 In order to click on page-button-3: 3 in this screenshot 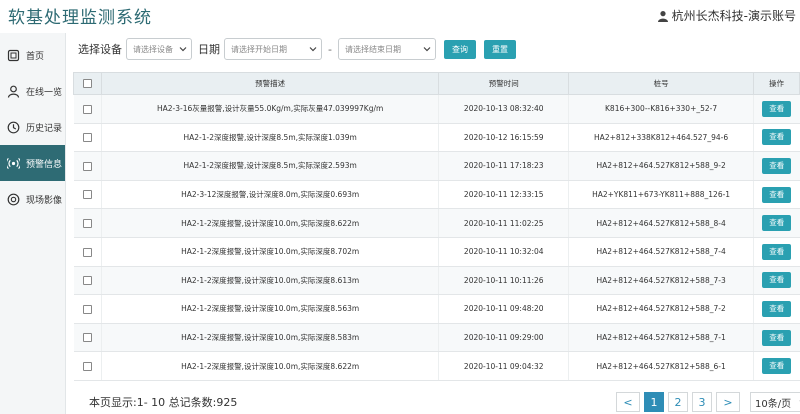, I will do `click(702, 402)`.